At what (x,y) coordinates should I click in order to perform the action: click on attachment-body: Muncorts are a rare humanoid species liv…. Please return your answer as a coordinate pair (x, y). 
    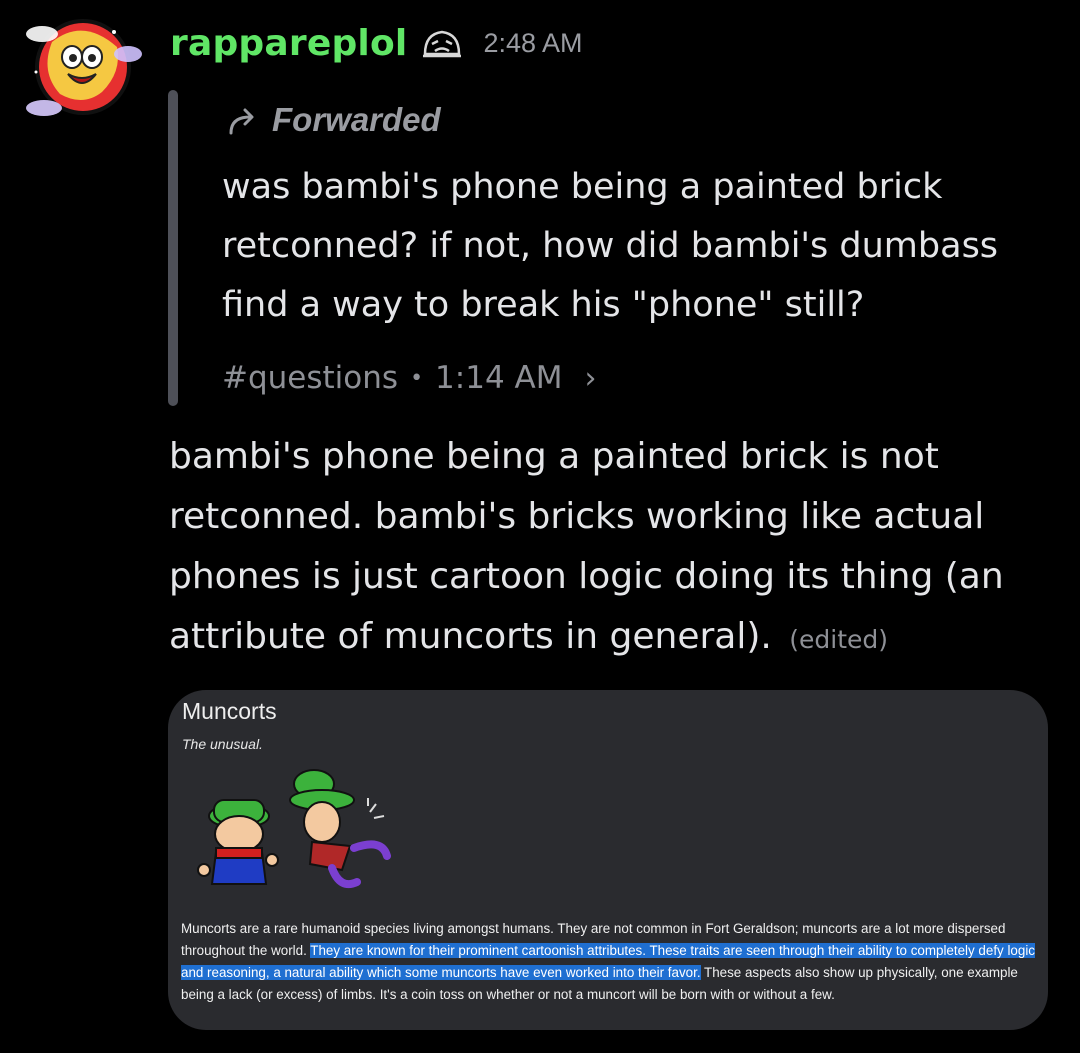
    Looking at the image, I should click on (610, 962).